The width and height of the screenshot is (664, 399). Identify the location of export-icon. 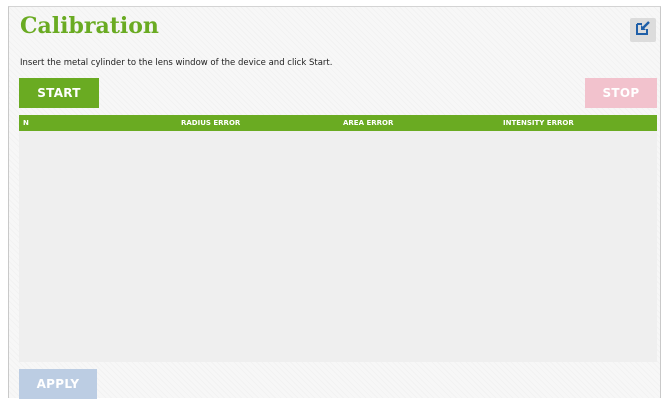
(643, 30).